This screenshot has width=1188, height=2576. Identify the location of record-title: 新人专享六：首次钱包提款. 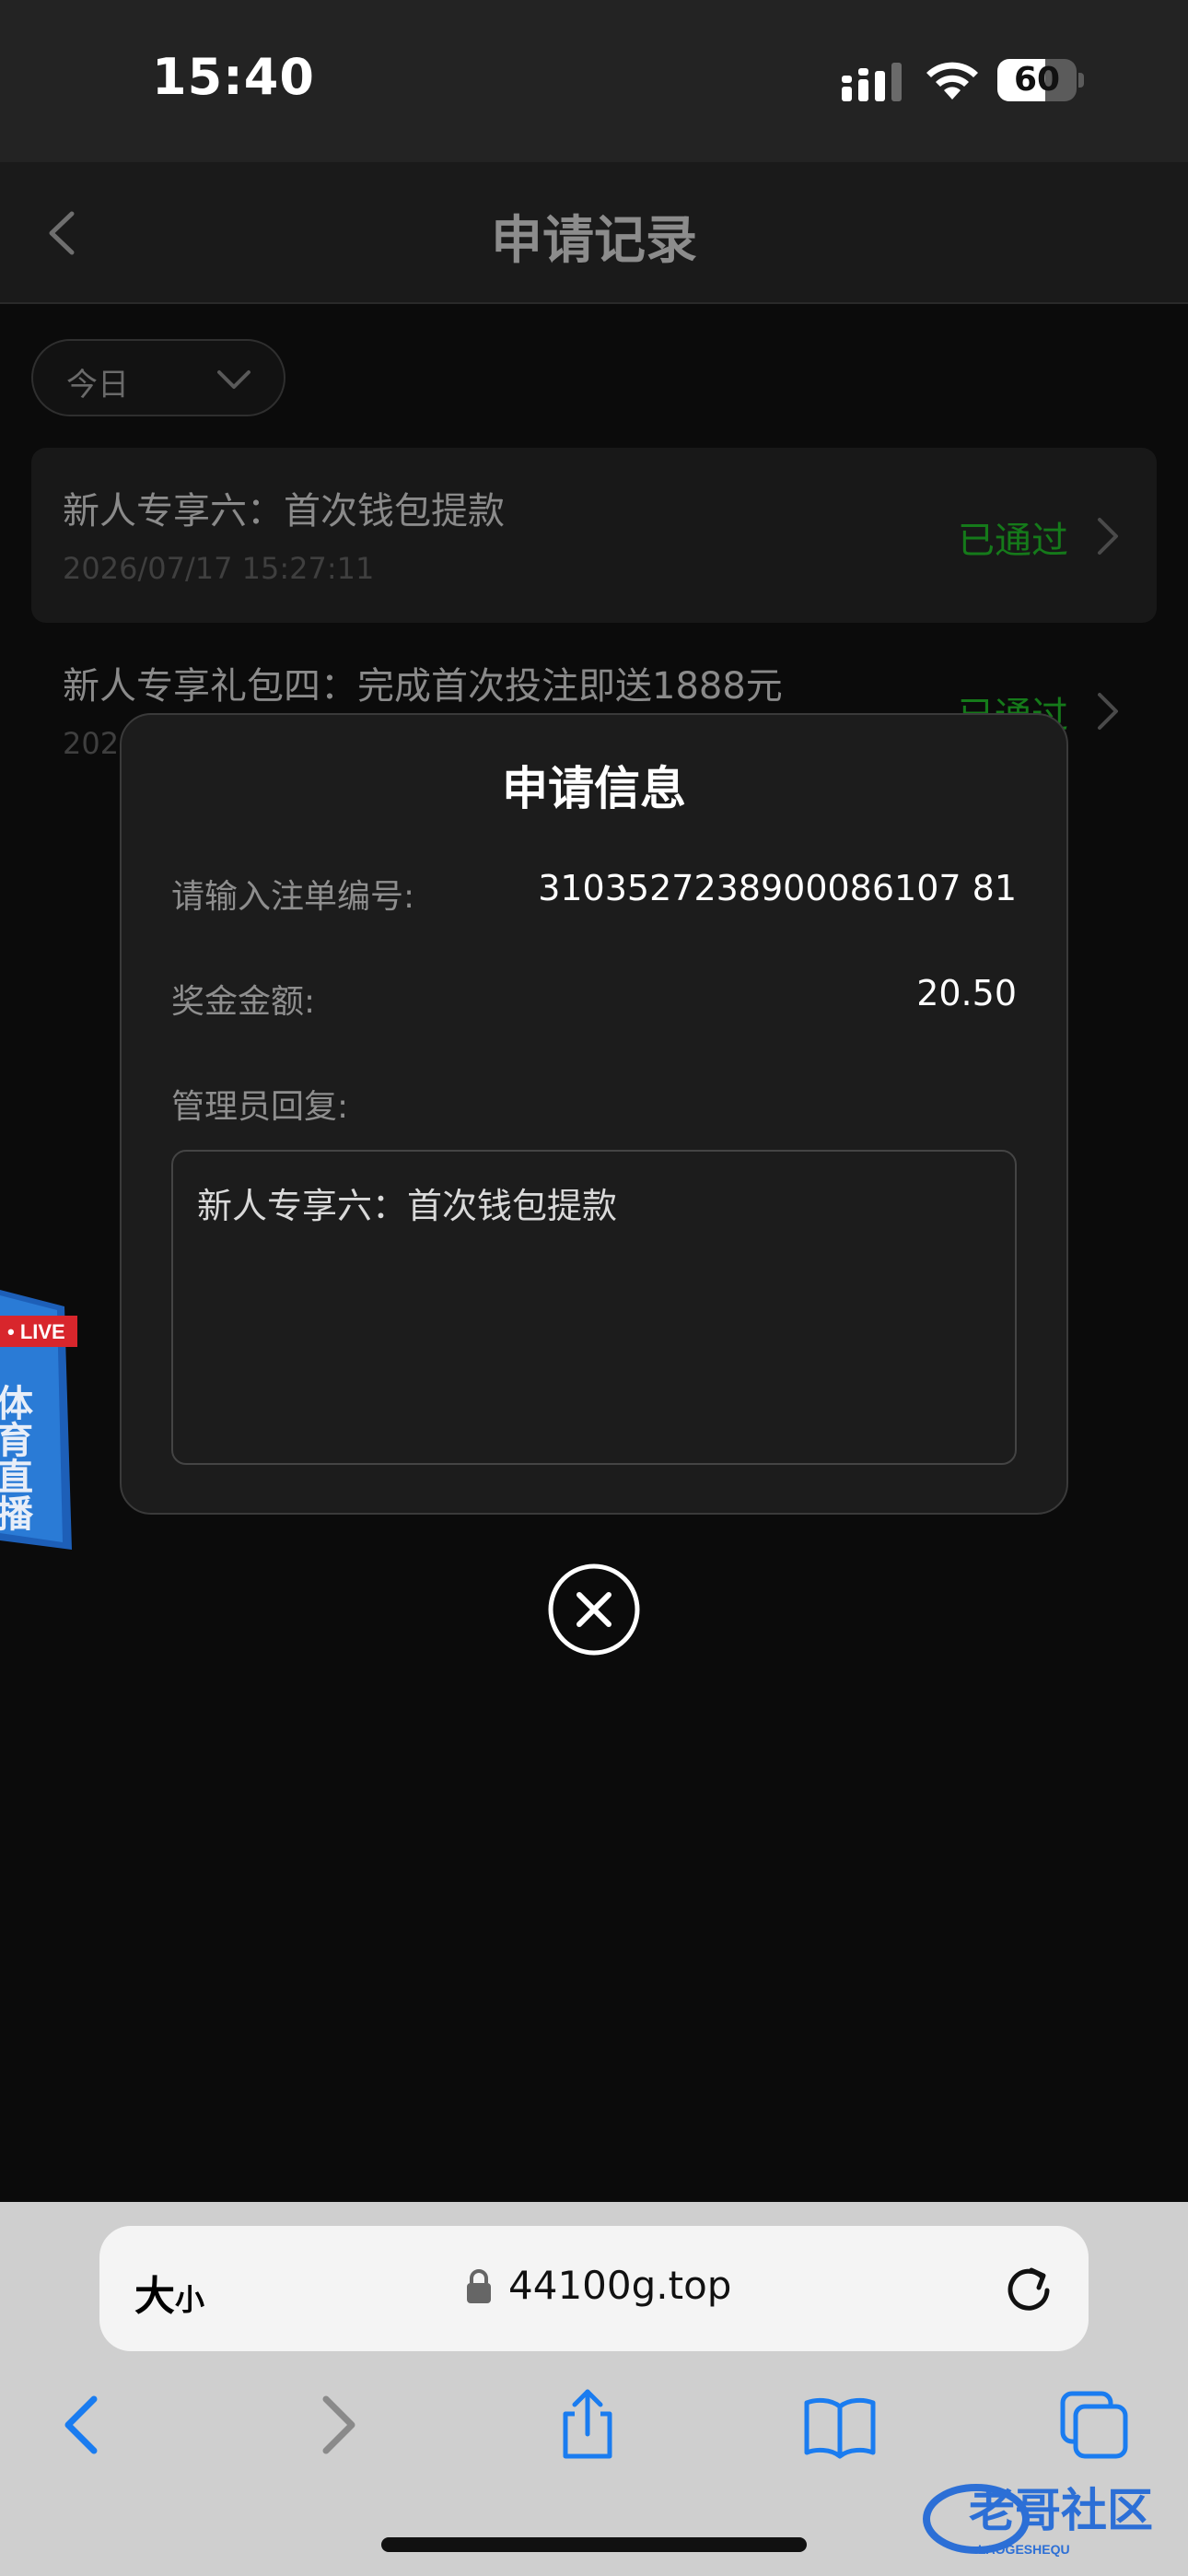
(284, 511).